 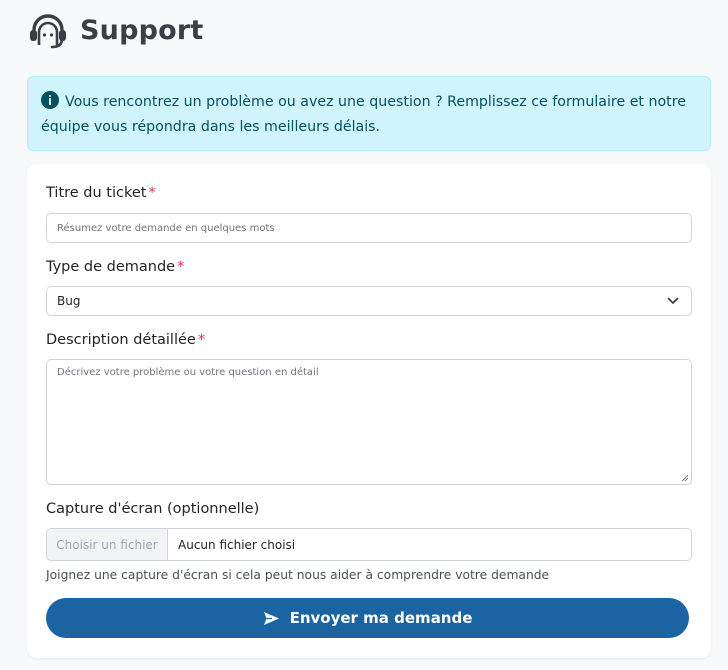 I want to click on title-label-text: Titre du ticket, so click(x=96, y=193).